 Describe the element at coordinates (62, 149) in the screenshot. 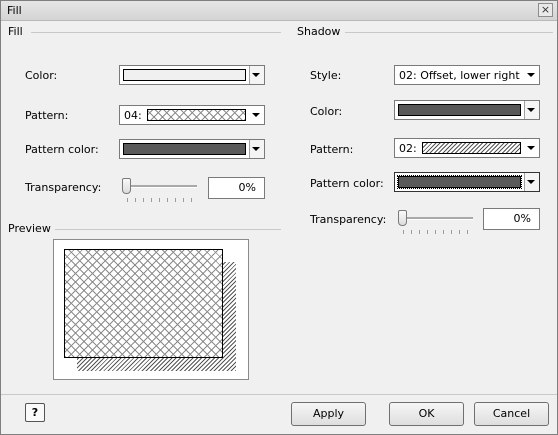

I see `fill-pattern-color-label: Pattern color:` at that location.